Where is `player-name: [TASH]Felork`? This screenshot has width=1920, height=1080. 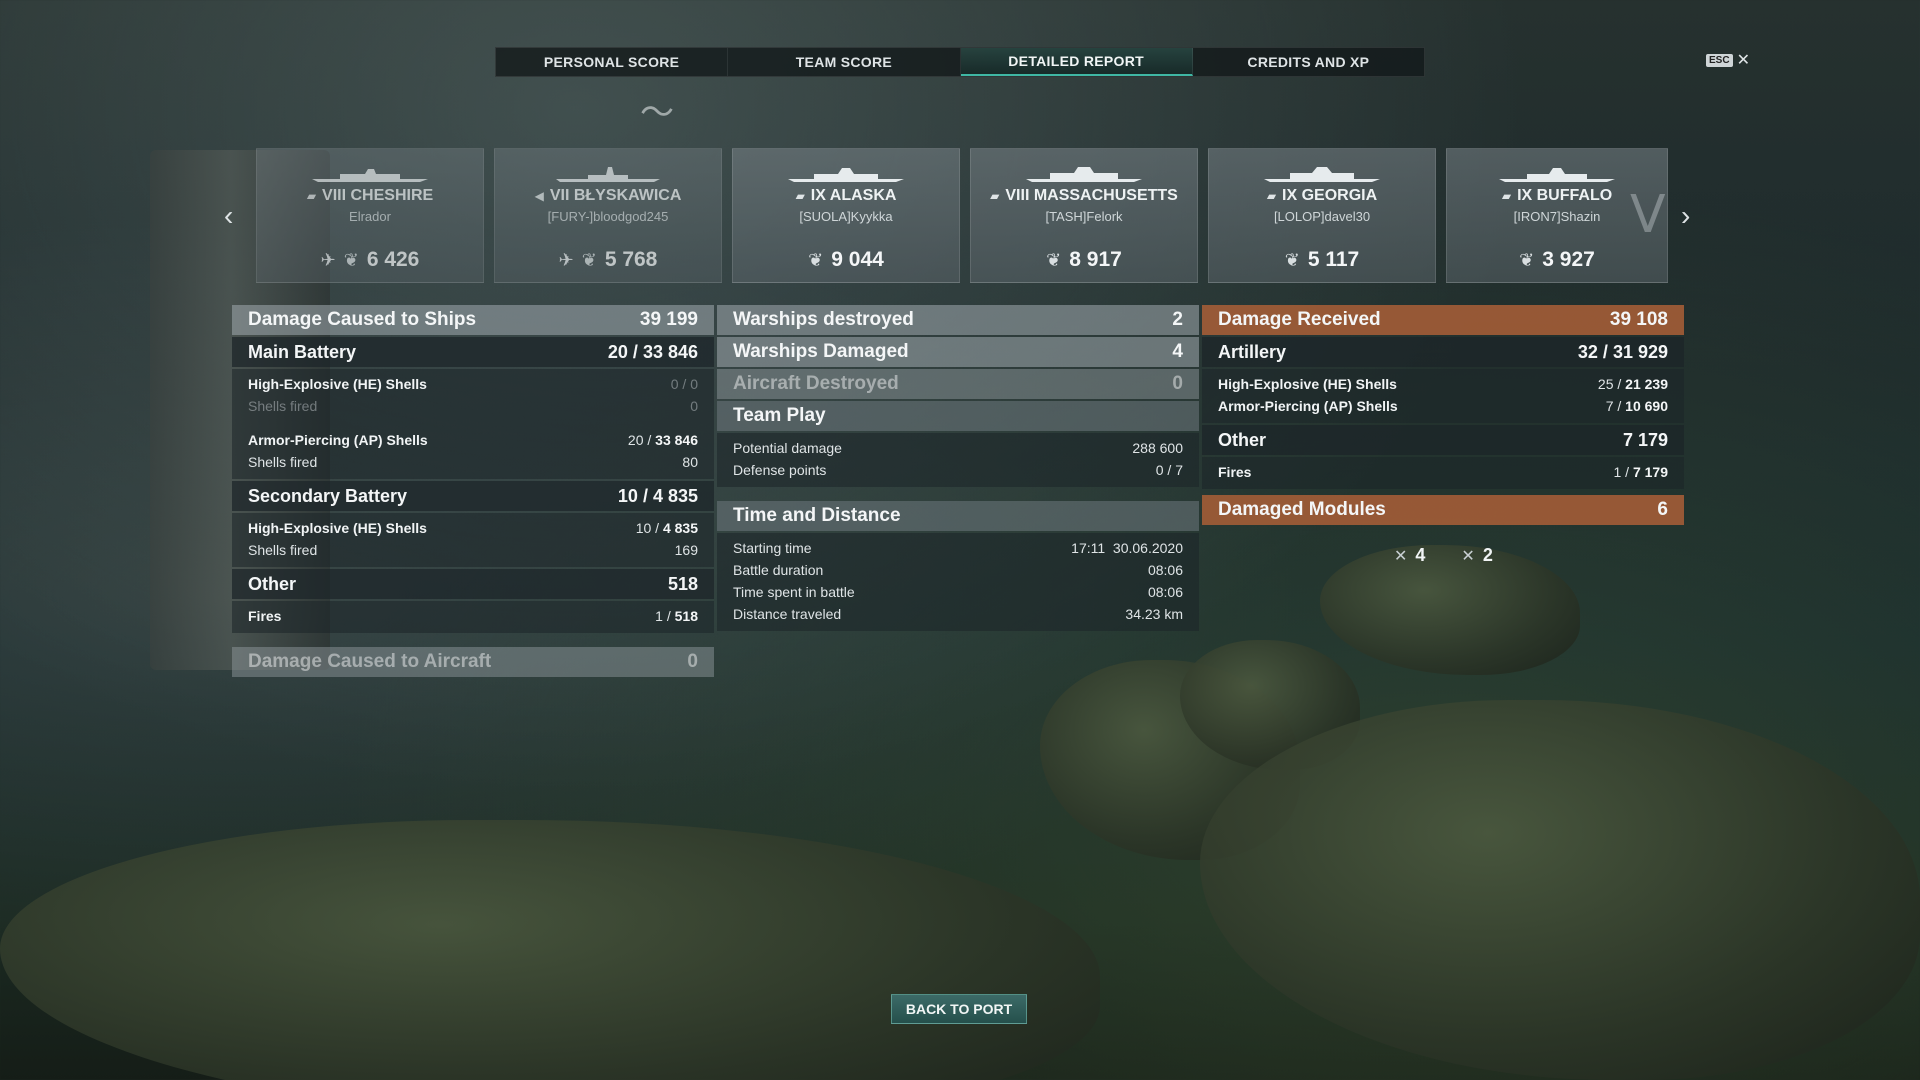
player-name: [TASH]Felork is located at coordinates (1084, 216).